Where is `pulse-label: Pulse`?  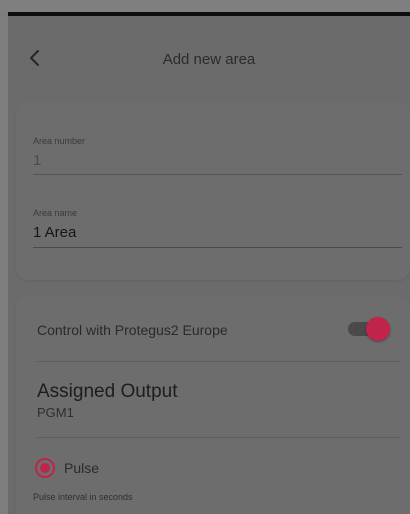
pulse-label: Pulse is located at coordinates (82, 468).